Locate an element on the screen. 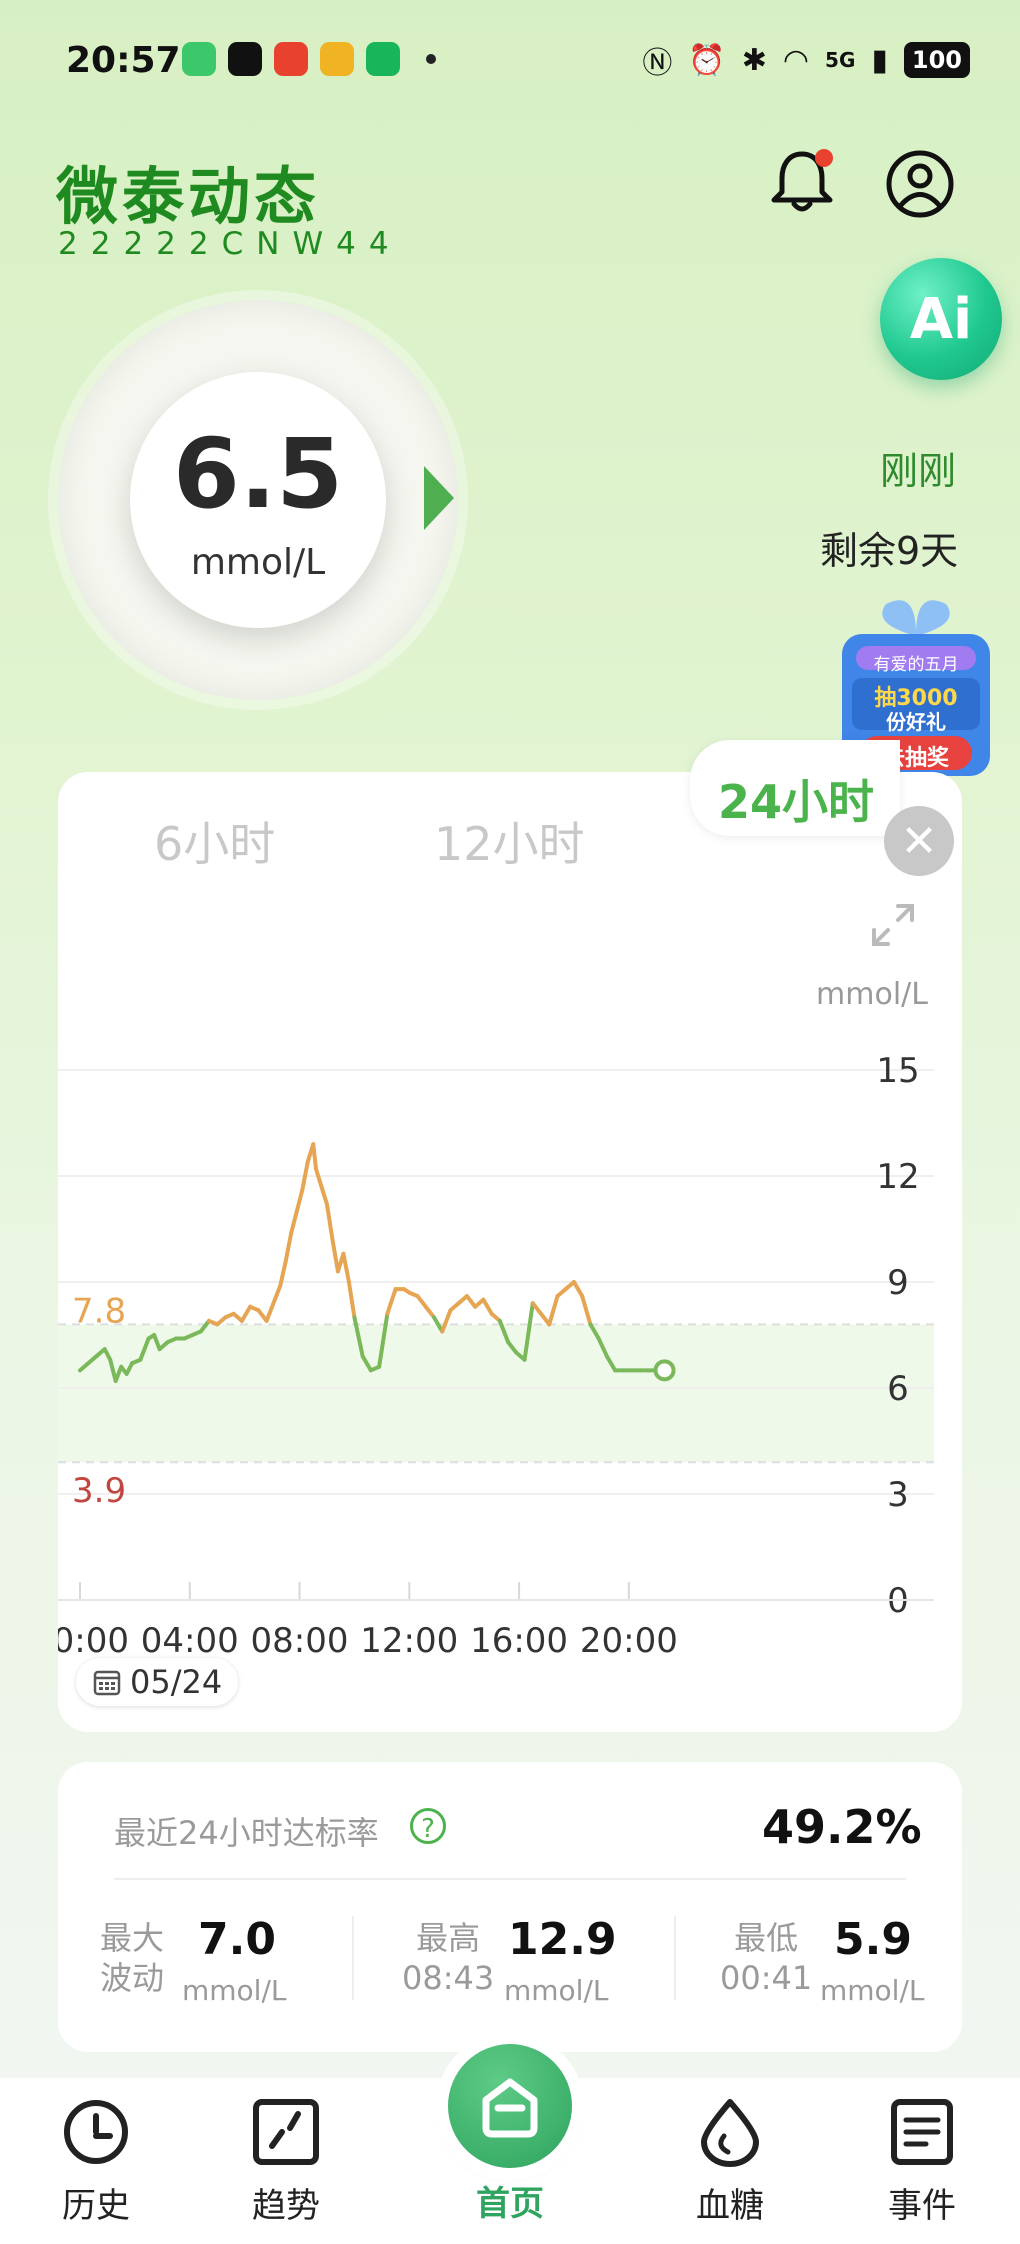  expand-chart-button is located at coordinates (893, 925).